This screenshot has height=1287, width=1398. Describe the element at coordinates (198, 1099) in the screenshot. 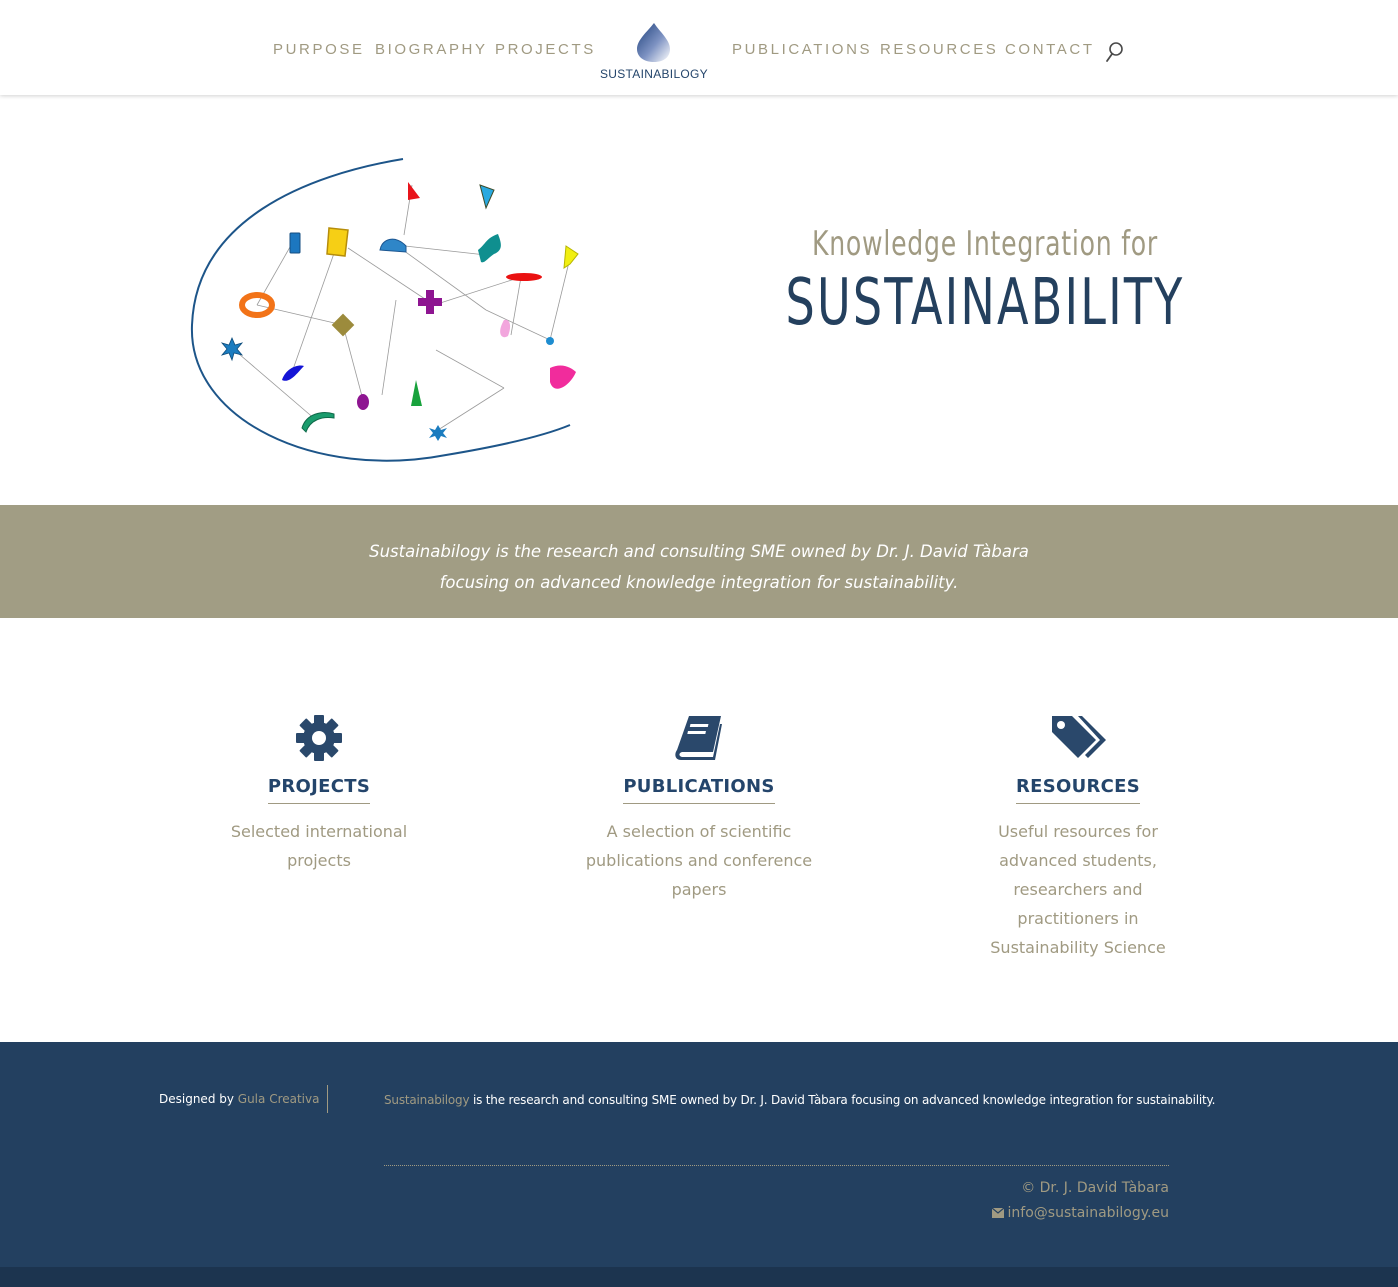

I see `designed-by-label: Designed by` at that location.